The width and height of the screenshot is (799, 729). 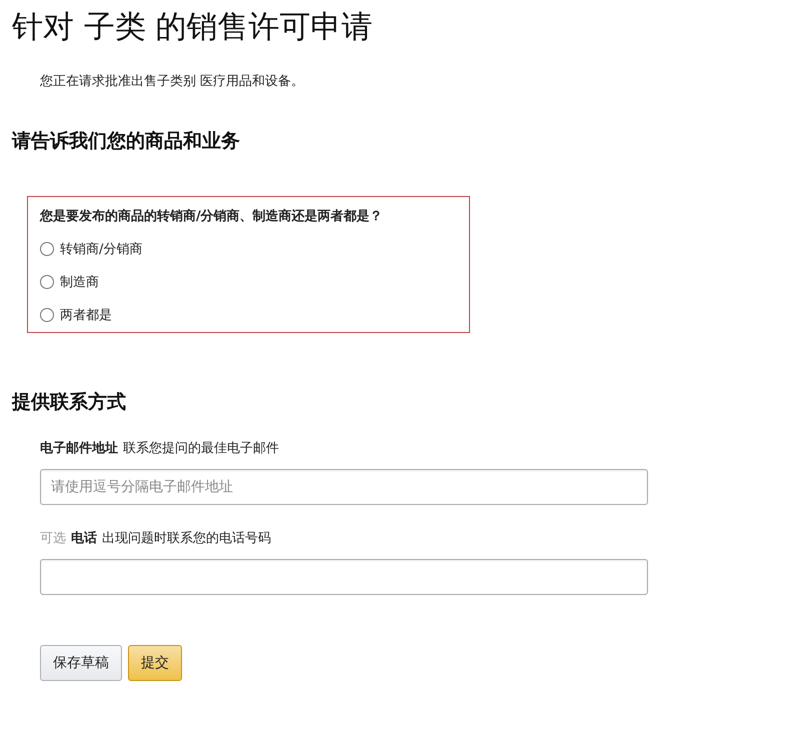 What do you see at coordinates (69, 402) in the screenshot?
I see `section-heading: 提供联系方式` at bounding box center [69, 402].